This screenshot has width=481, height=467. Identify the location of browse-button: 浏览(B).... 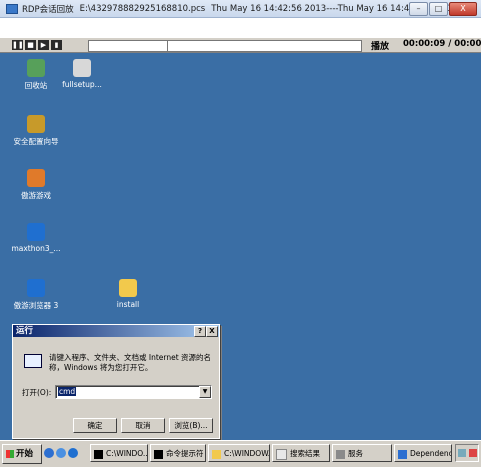
(191, 425).